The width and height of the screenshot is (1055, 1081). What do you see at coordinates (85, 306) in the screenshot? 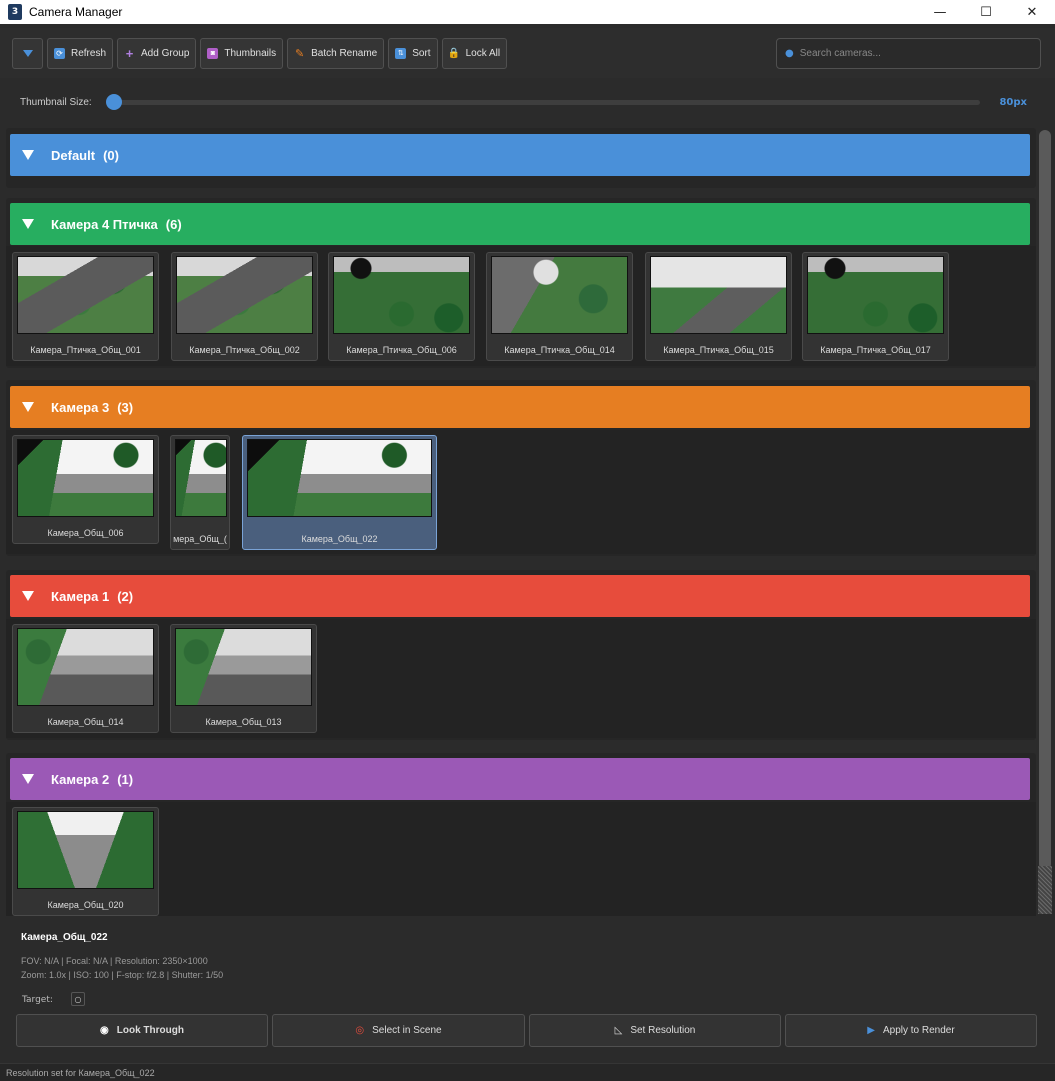
I see `camera-thumbnail: Камера_Птичка_Общ_001` at bounding box center [85, 306].